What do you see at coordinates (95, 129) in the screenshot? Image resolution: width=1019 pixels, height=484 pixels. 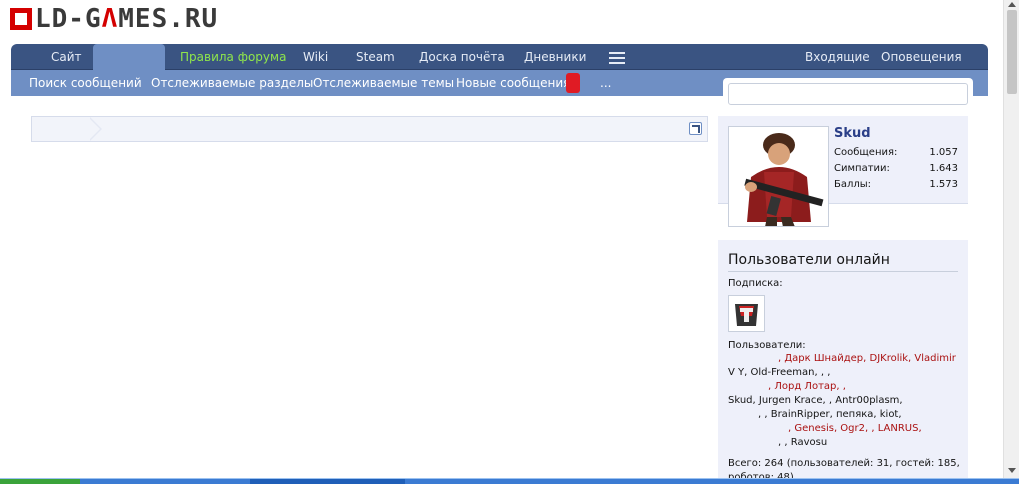 I see `breadcrumb-arrow-icon` at bounding box center [95, 129].